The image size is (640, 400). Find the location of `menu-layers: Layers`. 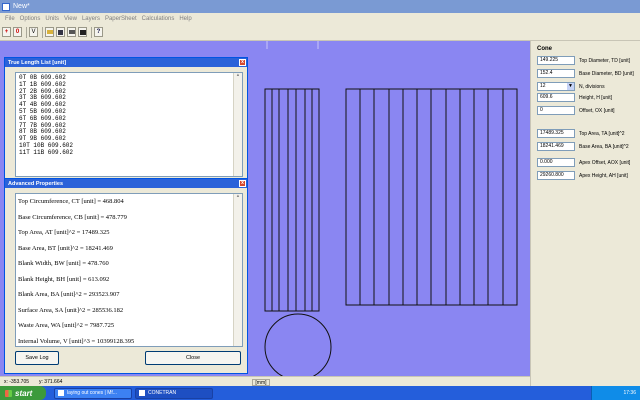

menu-layers: Layers is located at coordinates (91, 19).